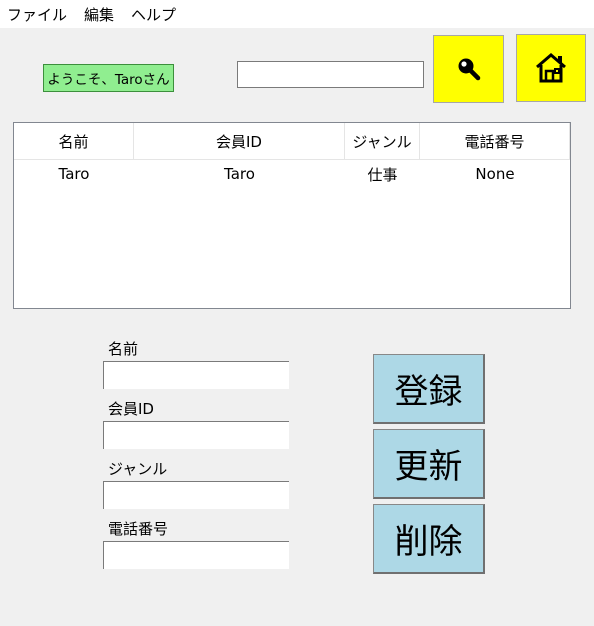 This screenshot has width=594, height=626. Describe the element at coordinates (382, 174) in the screenshot. I see `table-cell: 仕事` at that location.